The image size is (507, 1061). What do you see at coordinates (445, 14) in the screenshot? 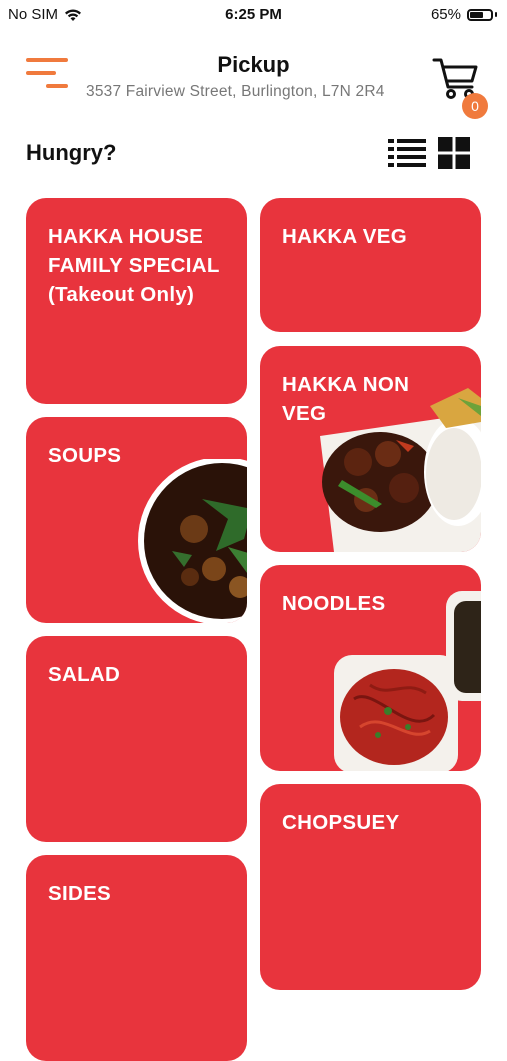
I see `battery-percent: 65%` at bounding box center [445, 14].